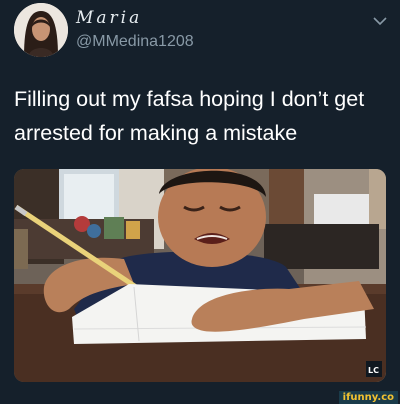 The width and height of the screenshot is (400, 404). Describe the element at coordinates (109, 18) in the screenshot. I see `display-name: Maria` at that location.